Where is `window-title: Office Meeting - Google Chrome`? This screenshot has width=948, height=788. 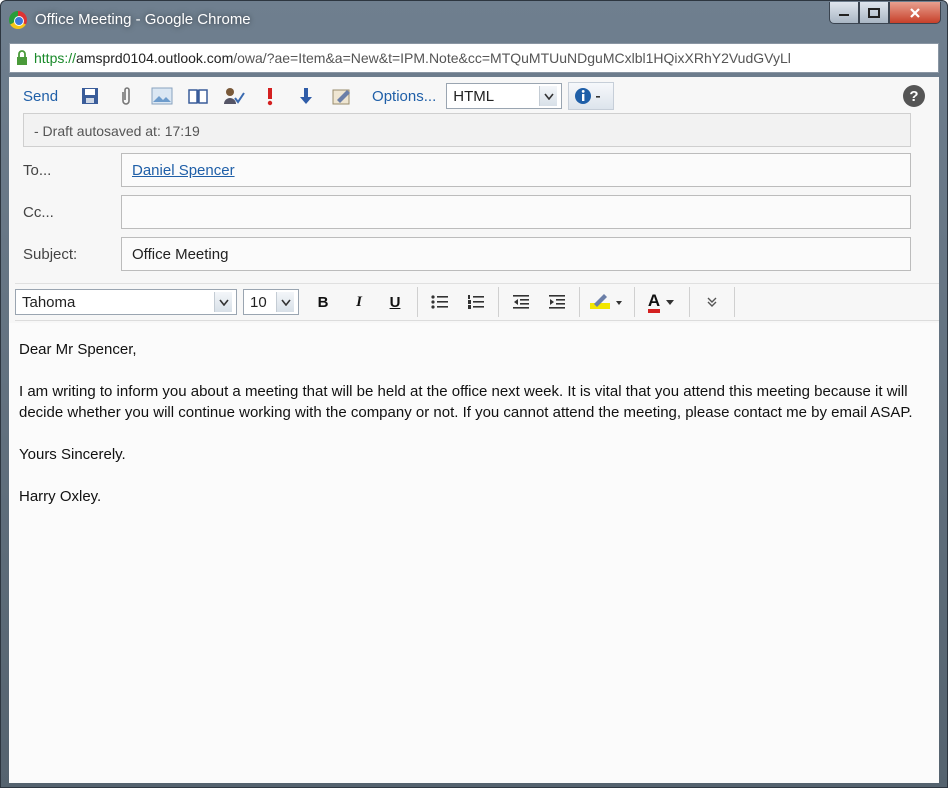 window-title: Office Meeting - Google Chrome is located at coordinates (143, 19).